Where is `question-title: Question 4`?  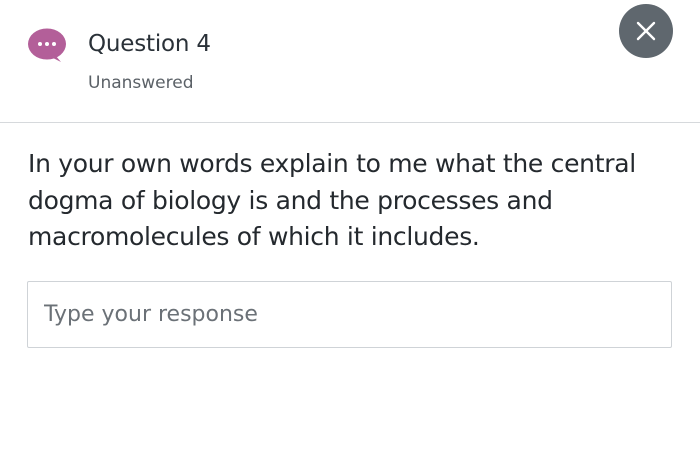 question-title: Question 4 is located at coordinates (149, 44).